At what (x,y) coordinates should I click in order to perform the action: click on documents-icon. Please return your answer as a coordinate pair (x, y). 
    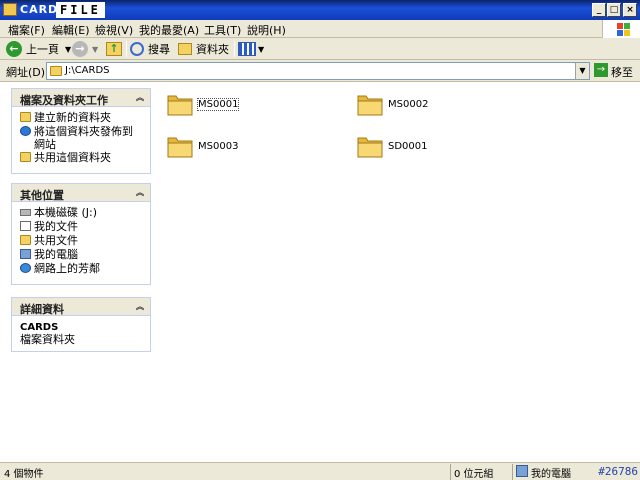
    Looking at the image, I should click on (25, 226).